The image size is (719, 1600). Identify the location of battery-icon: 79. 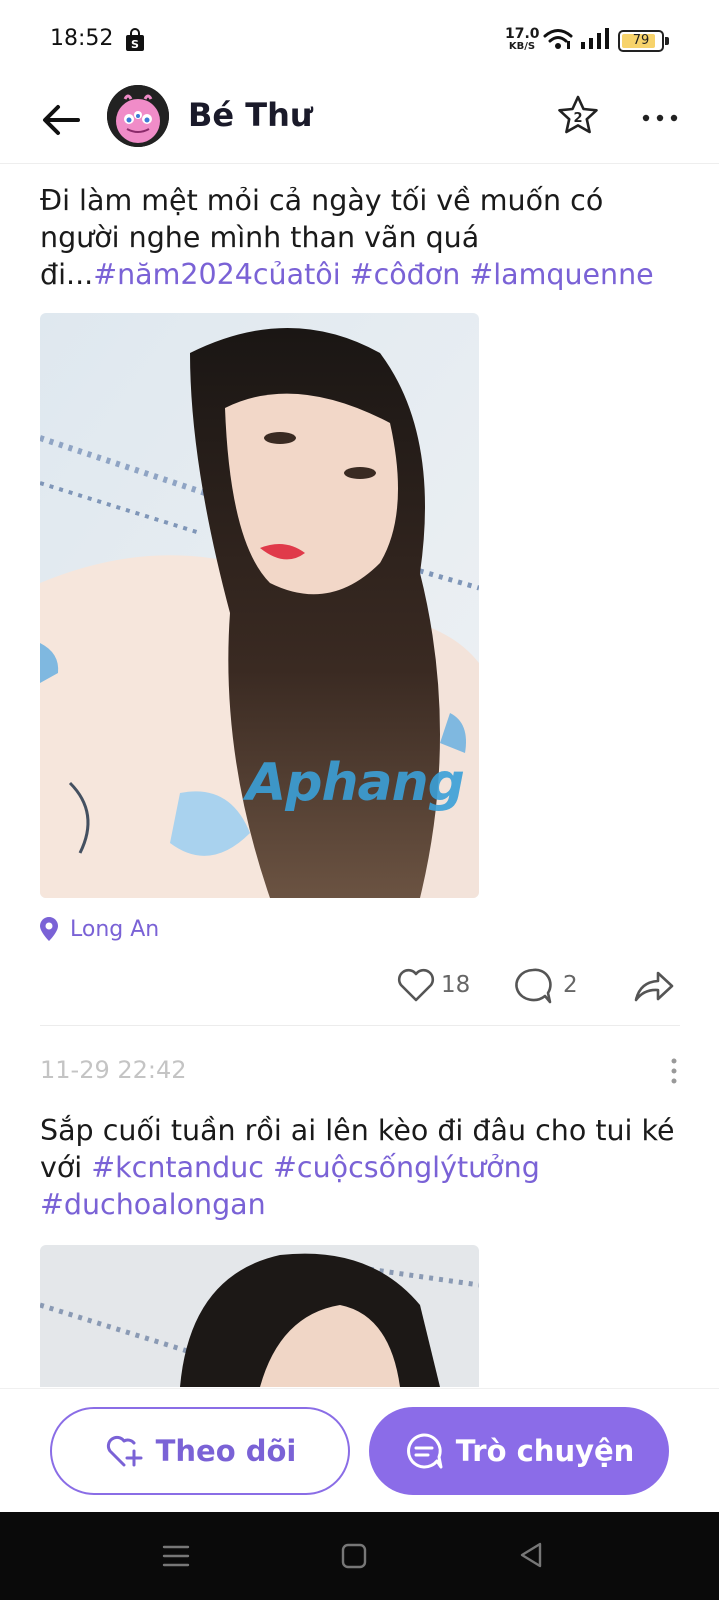
(641, 41).